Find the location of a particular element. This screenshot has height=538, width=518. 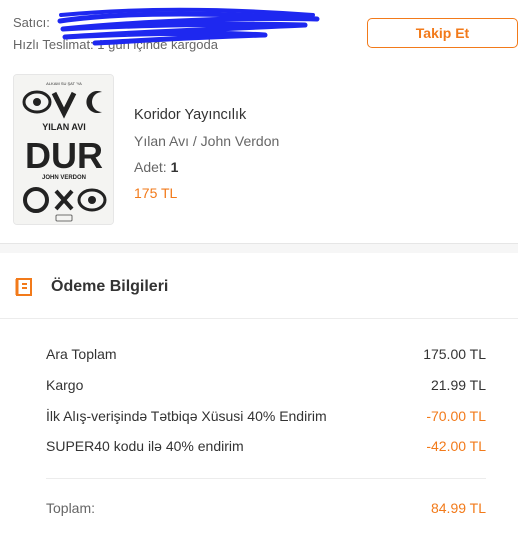

header-divider is located at coordinates (259, 318).